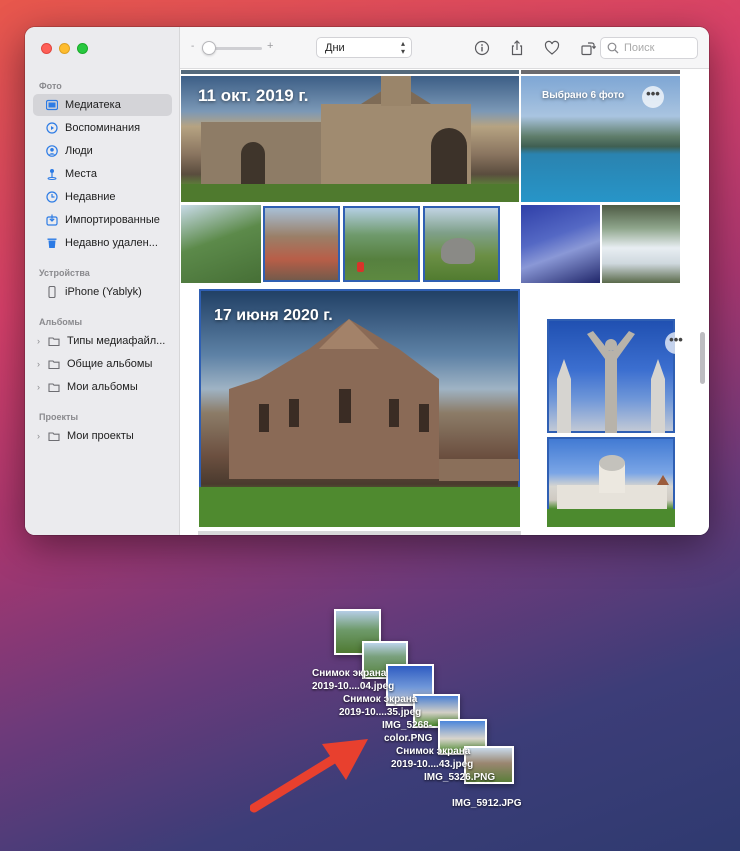 This screenshot has height=851, width=740. I want to click on section-projects-label: Проекты, so click(59, 417).